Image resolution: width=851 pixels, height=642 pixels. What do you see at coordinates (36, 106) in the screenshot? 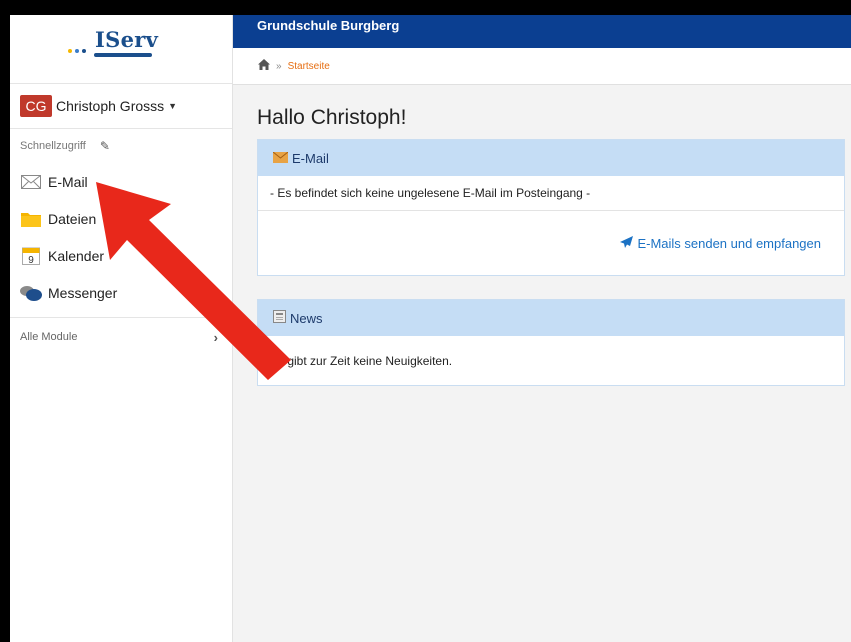
I see `avatar: CG` at bounding box center [36, 106].